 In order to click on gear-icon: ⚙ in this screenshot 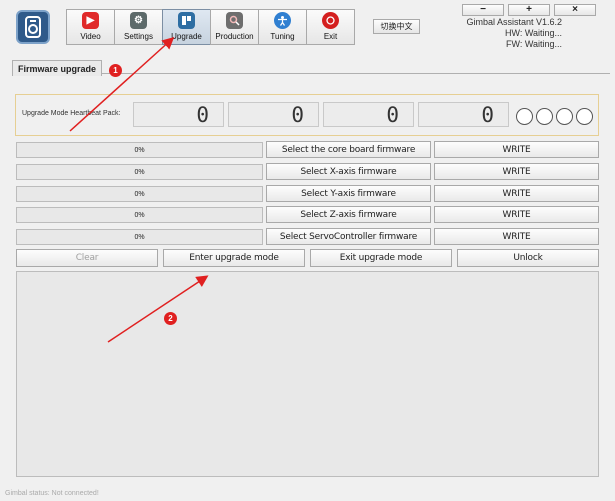, I will do `click(138, 20)`.